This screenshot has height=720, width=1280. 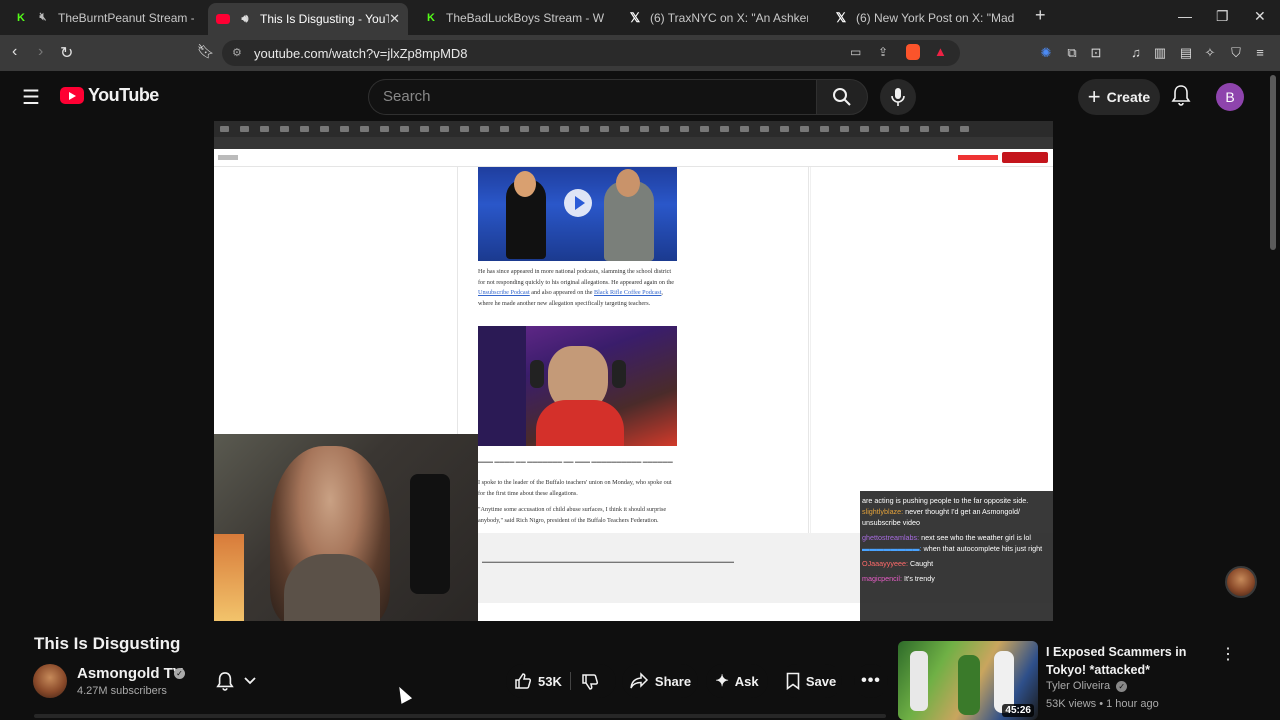 What do you see at coordinates (811, 681) in the screenshot?
I see `save-button: Save` at bounding box center [811, 681].